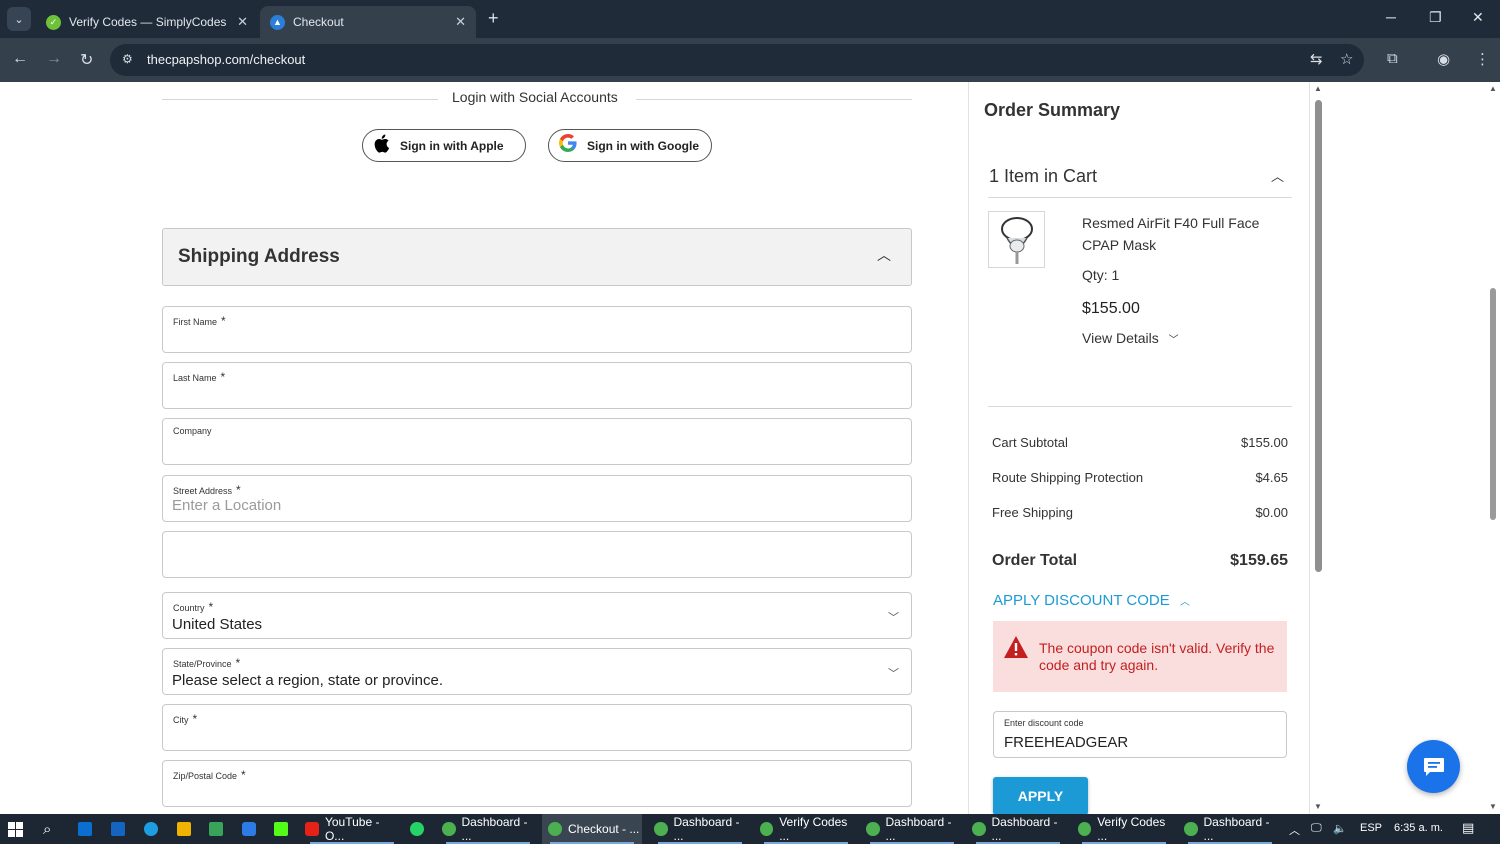  What do you see at coordinates (54, 59) in the screenshot?
I see `forward-icon: →` at bounding box center [54, 59].